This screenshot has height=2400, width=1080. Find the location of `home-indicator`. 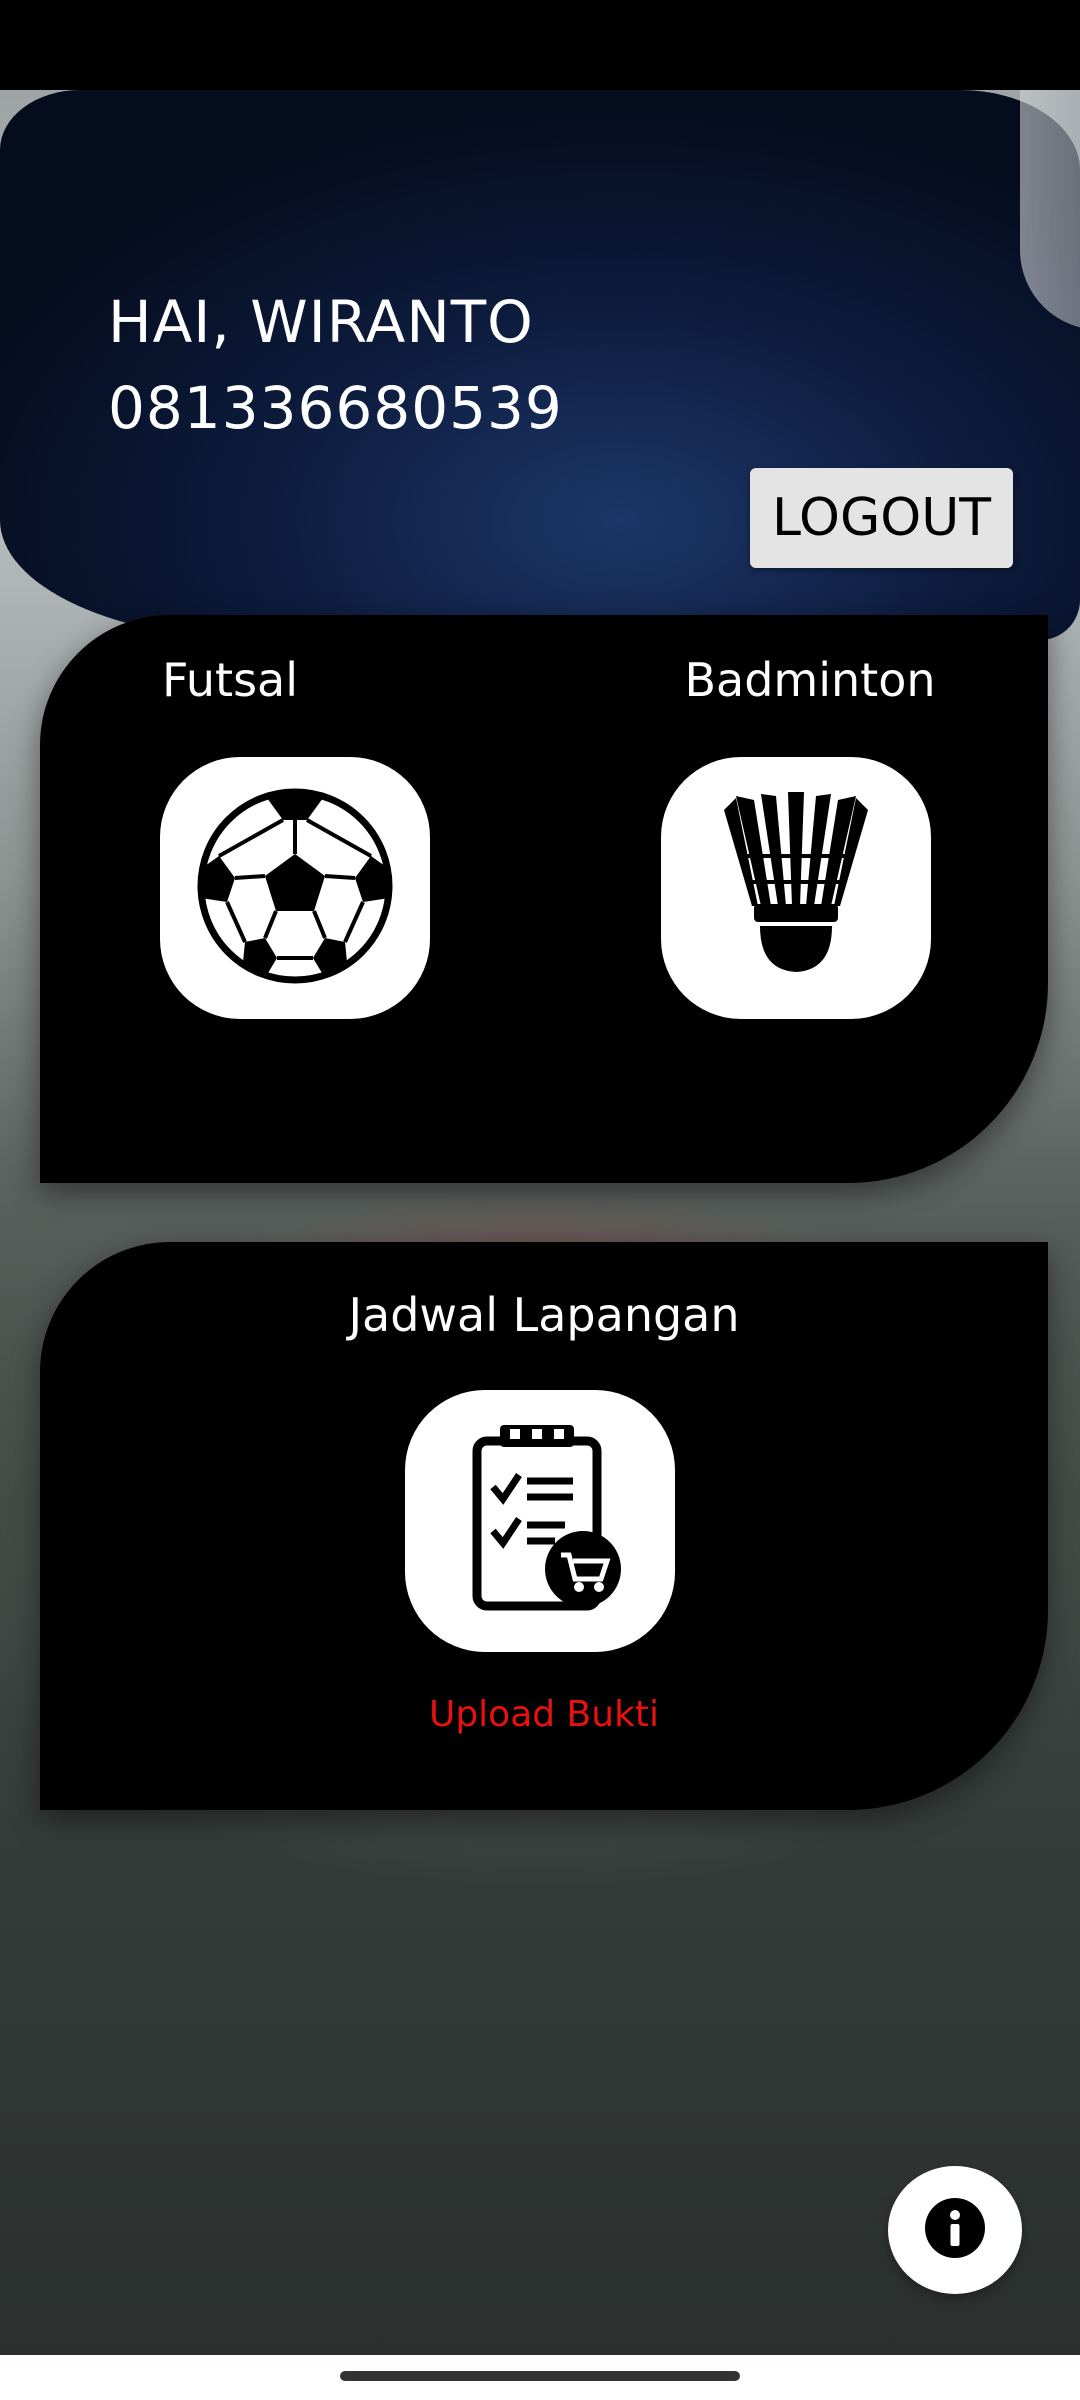

home-indicator is located at coordinates (540, 2376).